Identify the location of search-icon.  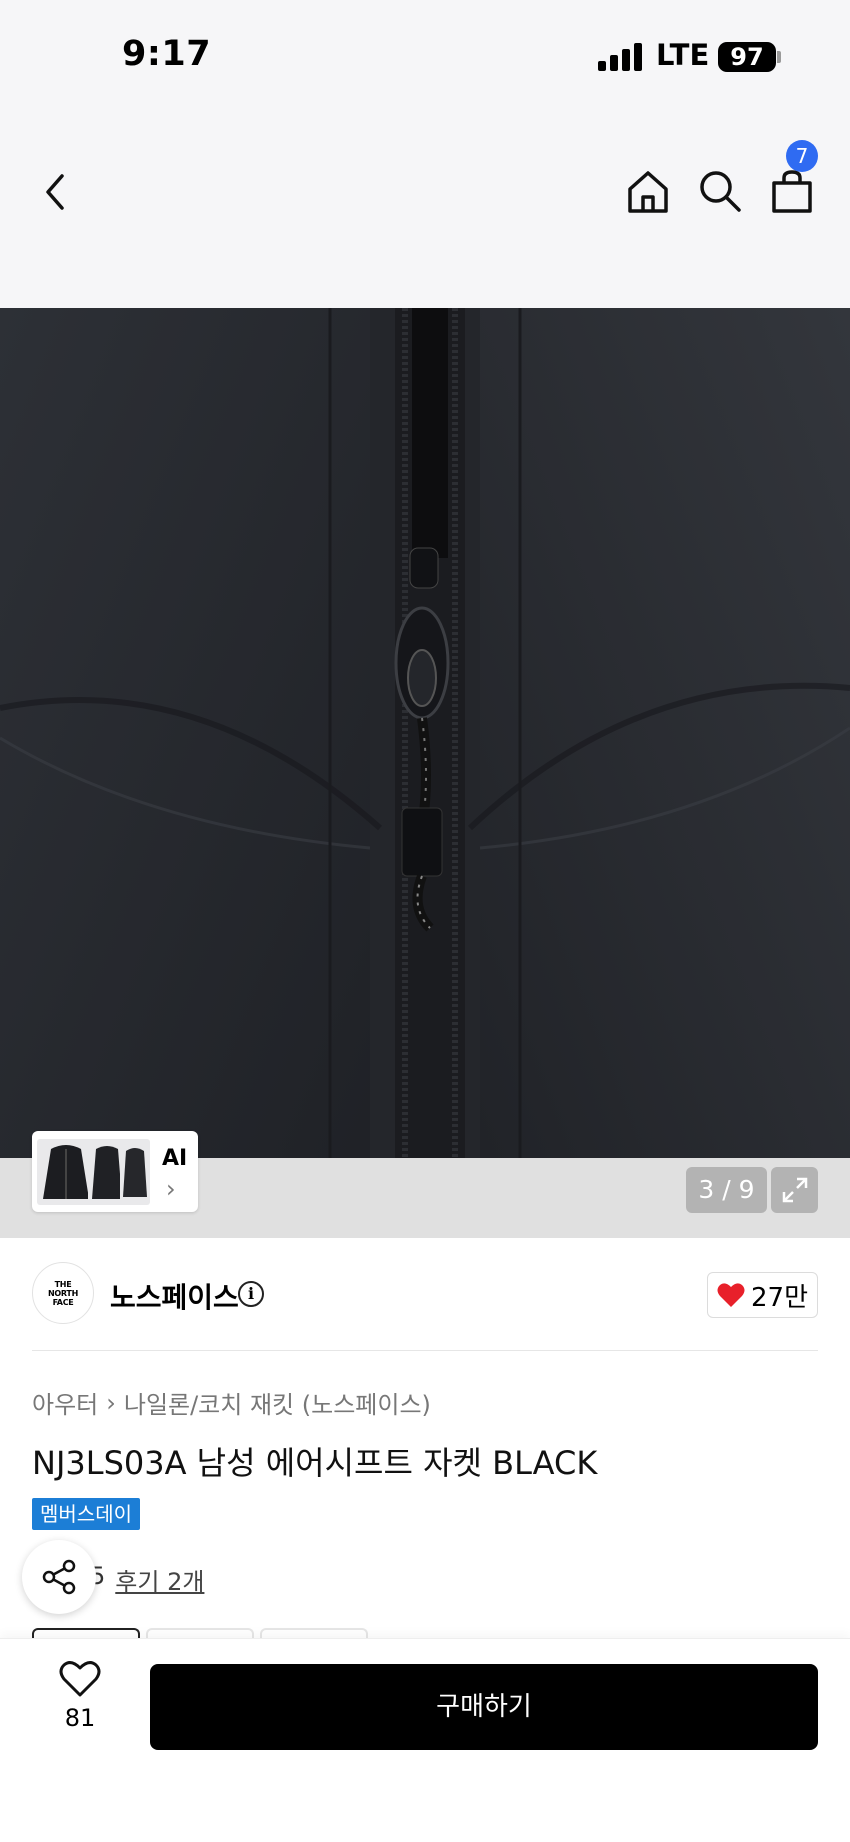
(720, 191).